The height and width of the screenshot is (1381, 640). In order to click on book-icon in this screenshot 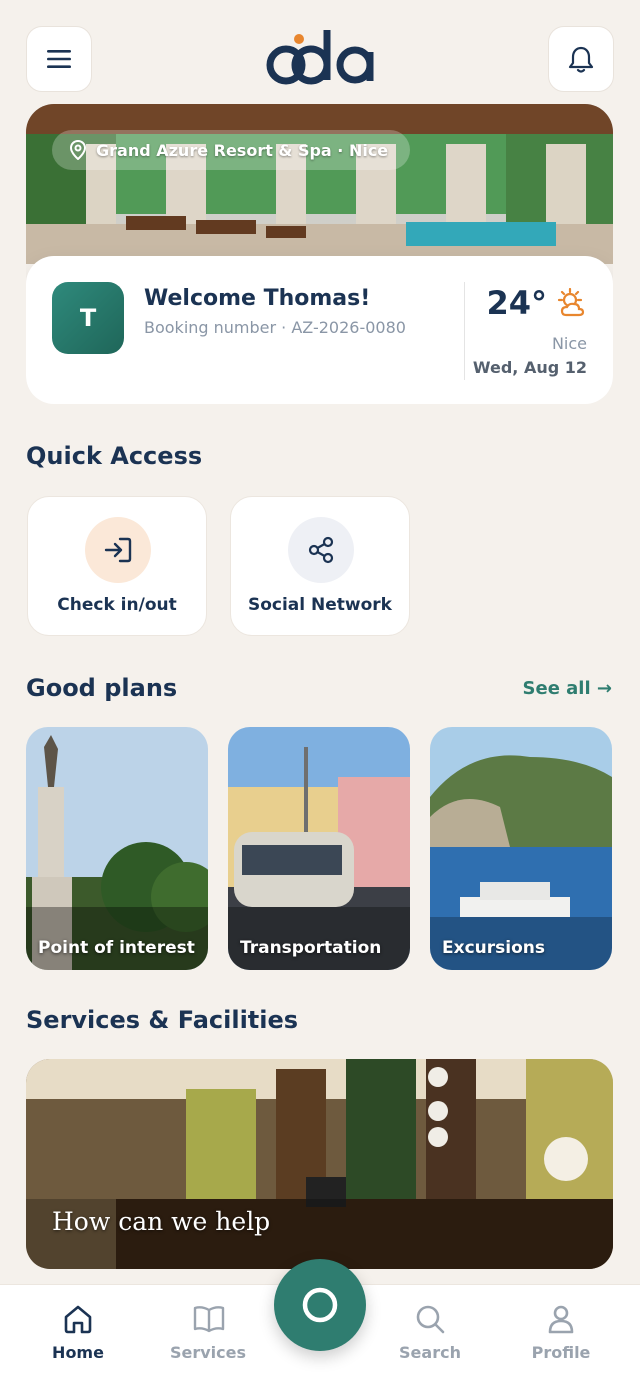, I will do `click(209, 1319)`.